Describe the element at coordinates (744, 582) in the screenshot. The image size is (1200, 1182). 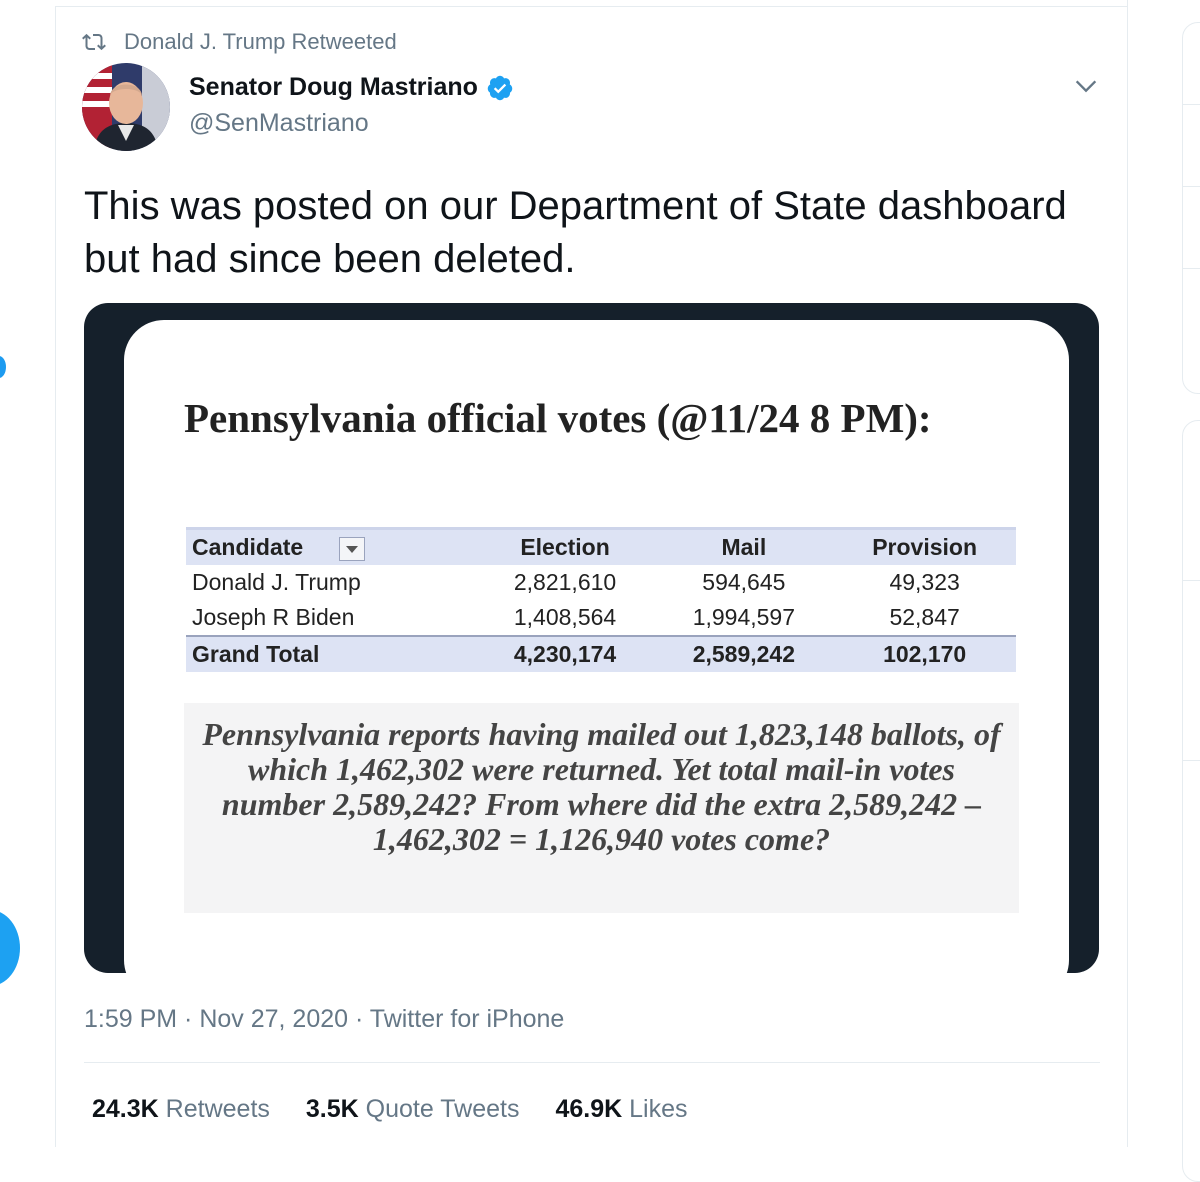
I see `table-cell: 594,645` at that location.